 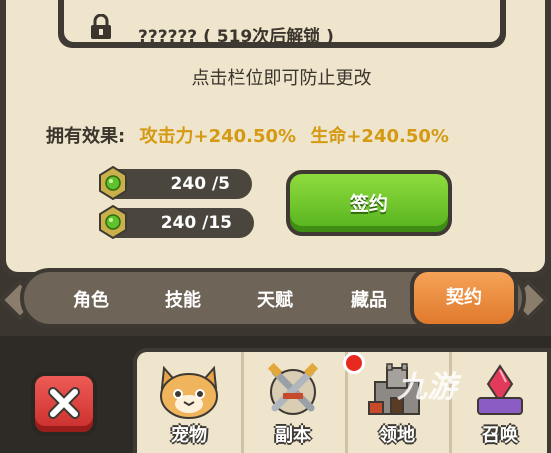 What do you see at coordinates (281, 78) in the screenshot?
I see `hint-text: 点击栏位即可防止更改` at bounding box center [281, 78].